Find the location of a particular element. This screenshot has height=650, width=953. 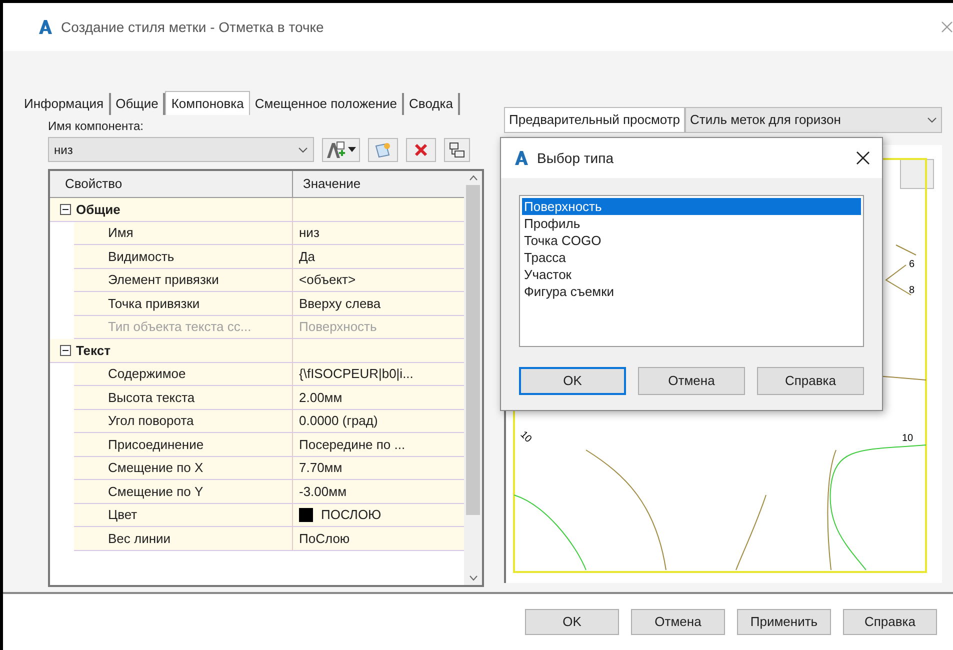

column-header: Свойство is located at coordinates (171, 184).